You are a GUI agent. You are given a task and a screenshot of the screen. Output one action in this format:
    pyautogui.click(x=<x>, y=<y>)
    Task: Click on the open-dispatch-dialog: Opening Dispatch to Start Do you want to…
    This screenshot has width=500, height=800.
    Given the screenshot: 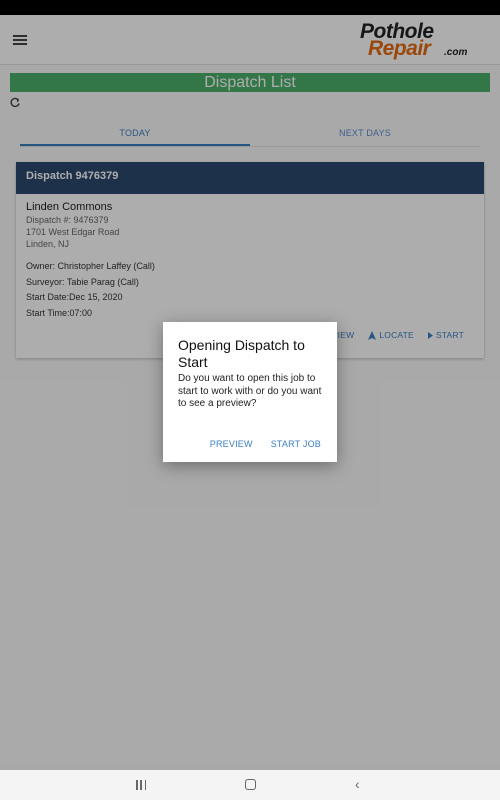 What is the action you would take?
    pyautogui.click(x=250, y=392)
    